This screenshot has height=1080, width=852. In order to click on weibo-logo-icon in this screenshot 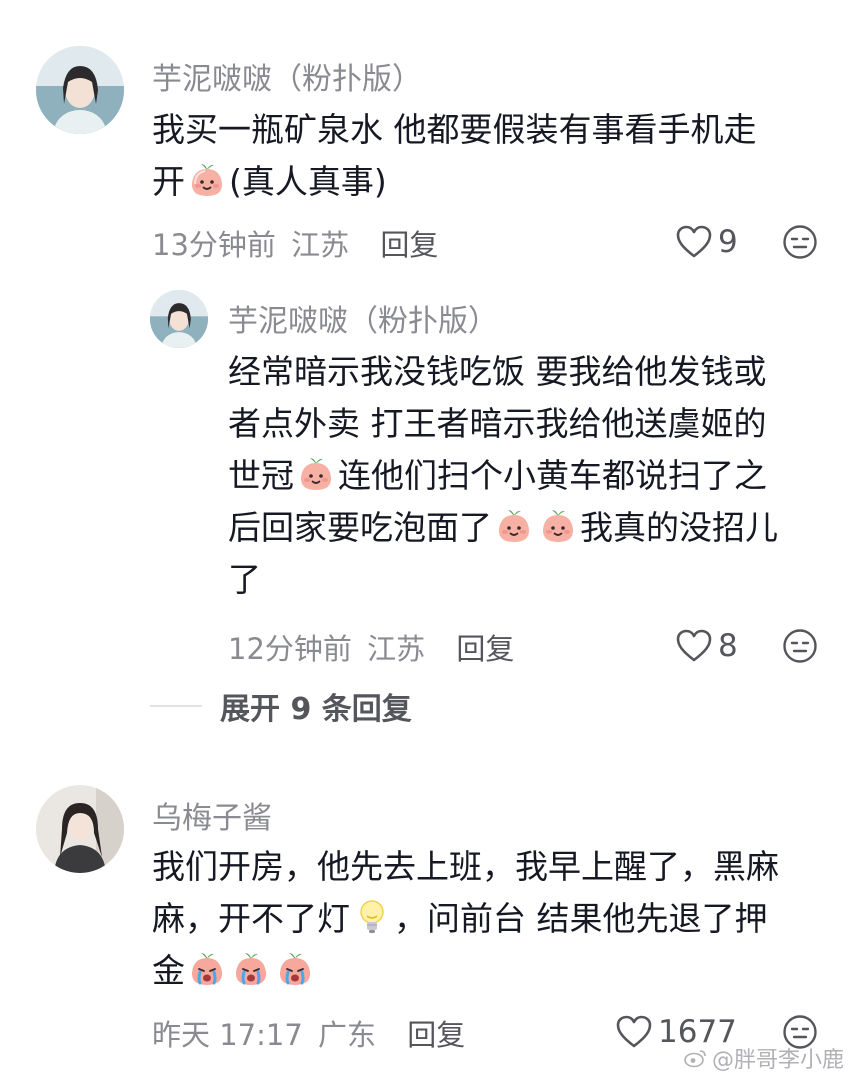, I will do `click(696, 1058)`.